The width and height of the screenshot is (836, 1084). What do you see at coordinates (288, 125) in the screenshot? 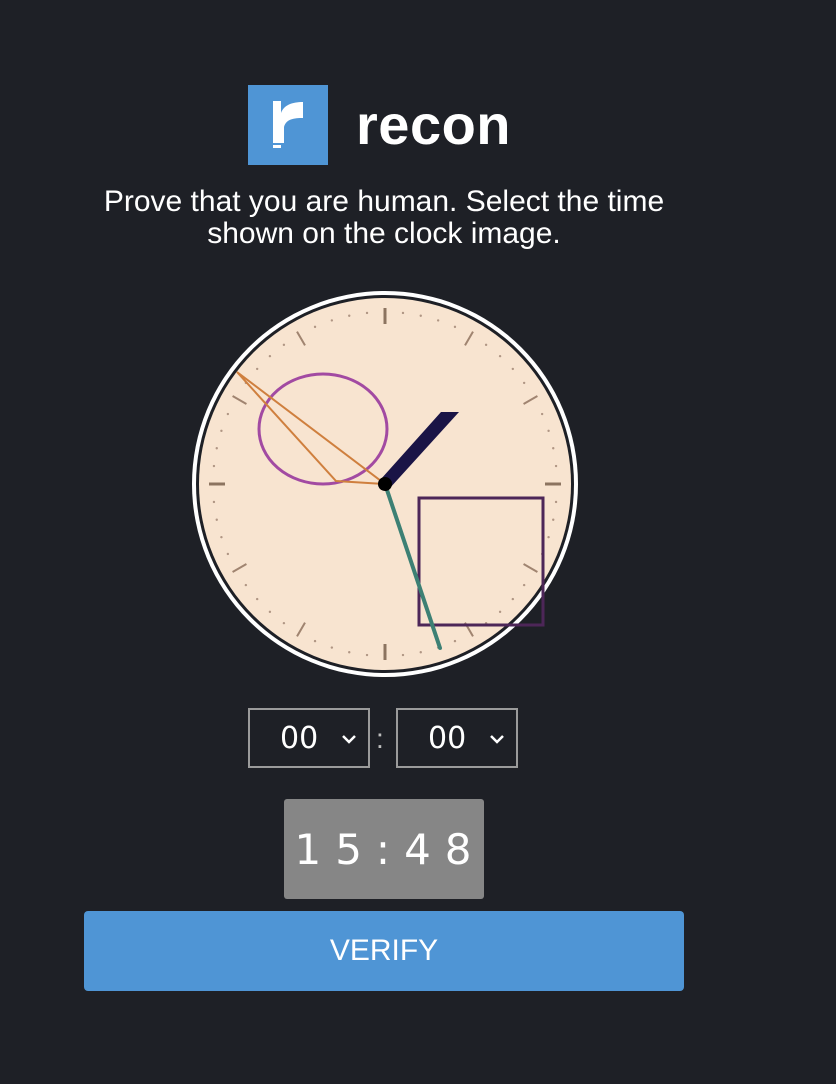
I see `recon-logo-icon` at bounding box center [288, 125].